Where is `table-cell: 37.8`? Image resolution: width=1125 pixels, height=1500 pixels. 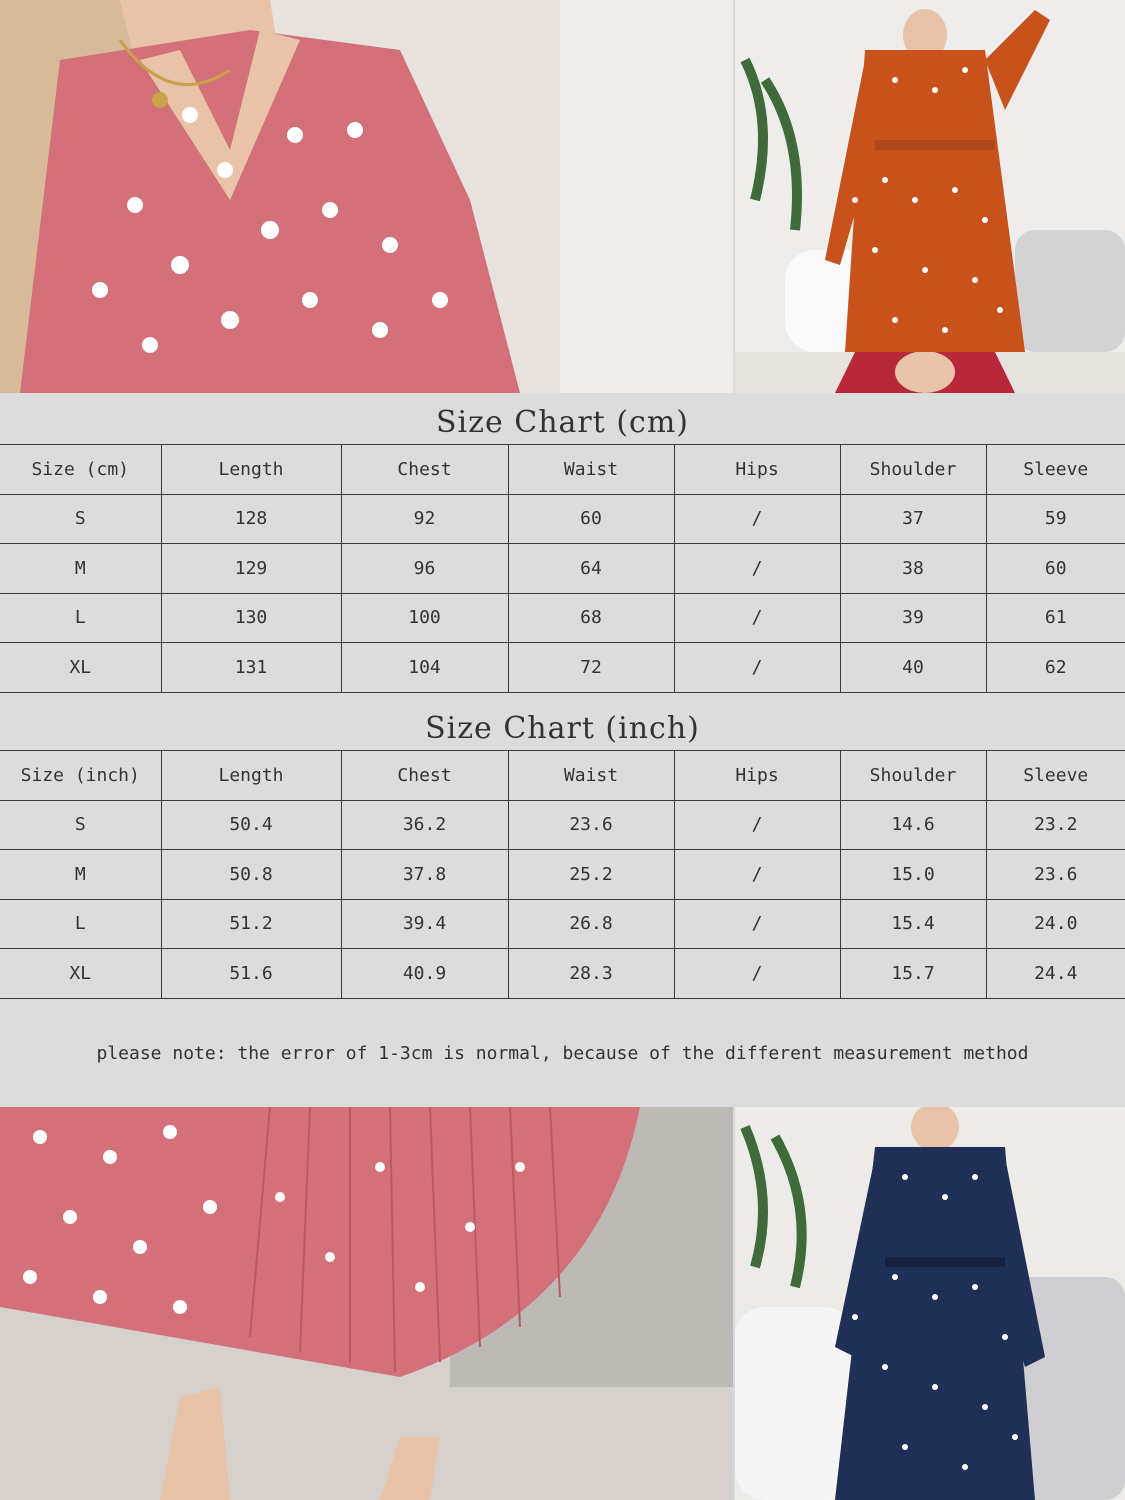 table-cell: 37.8 is located at coordinates (424, 874).